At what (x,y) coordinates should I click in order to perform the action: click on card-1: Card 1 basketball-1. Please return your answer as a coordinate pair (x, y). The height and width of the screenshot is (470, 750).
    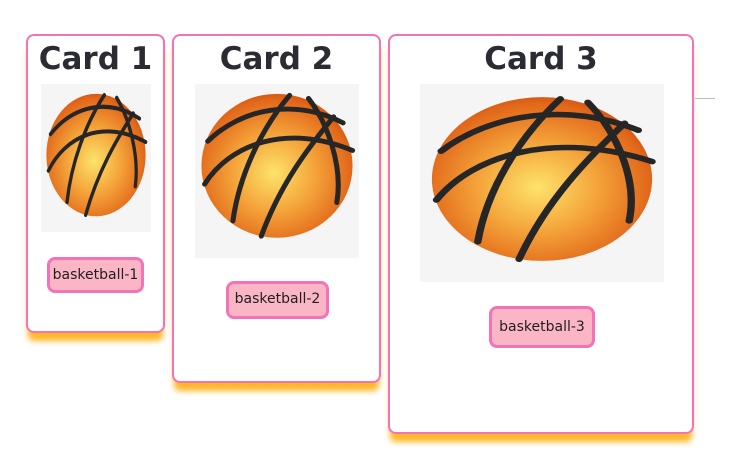
    Looking at the image, I should click on (95, 183).